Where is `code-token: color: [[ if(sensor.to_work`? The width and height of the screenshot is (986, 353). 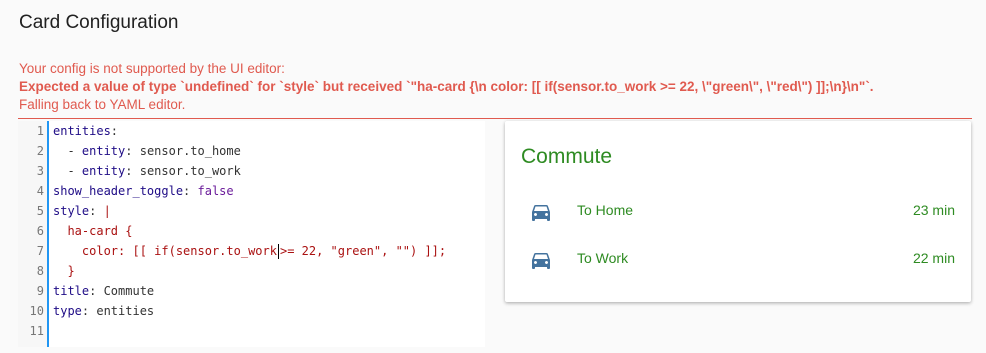
code-token: color: [[ if(sensor.to_work is located at coordinates (165, 251).